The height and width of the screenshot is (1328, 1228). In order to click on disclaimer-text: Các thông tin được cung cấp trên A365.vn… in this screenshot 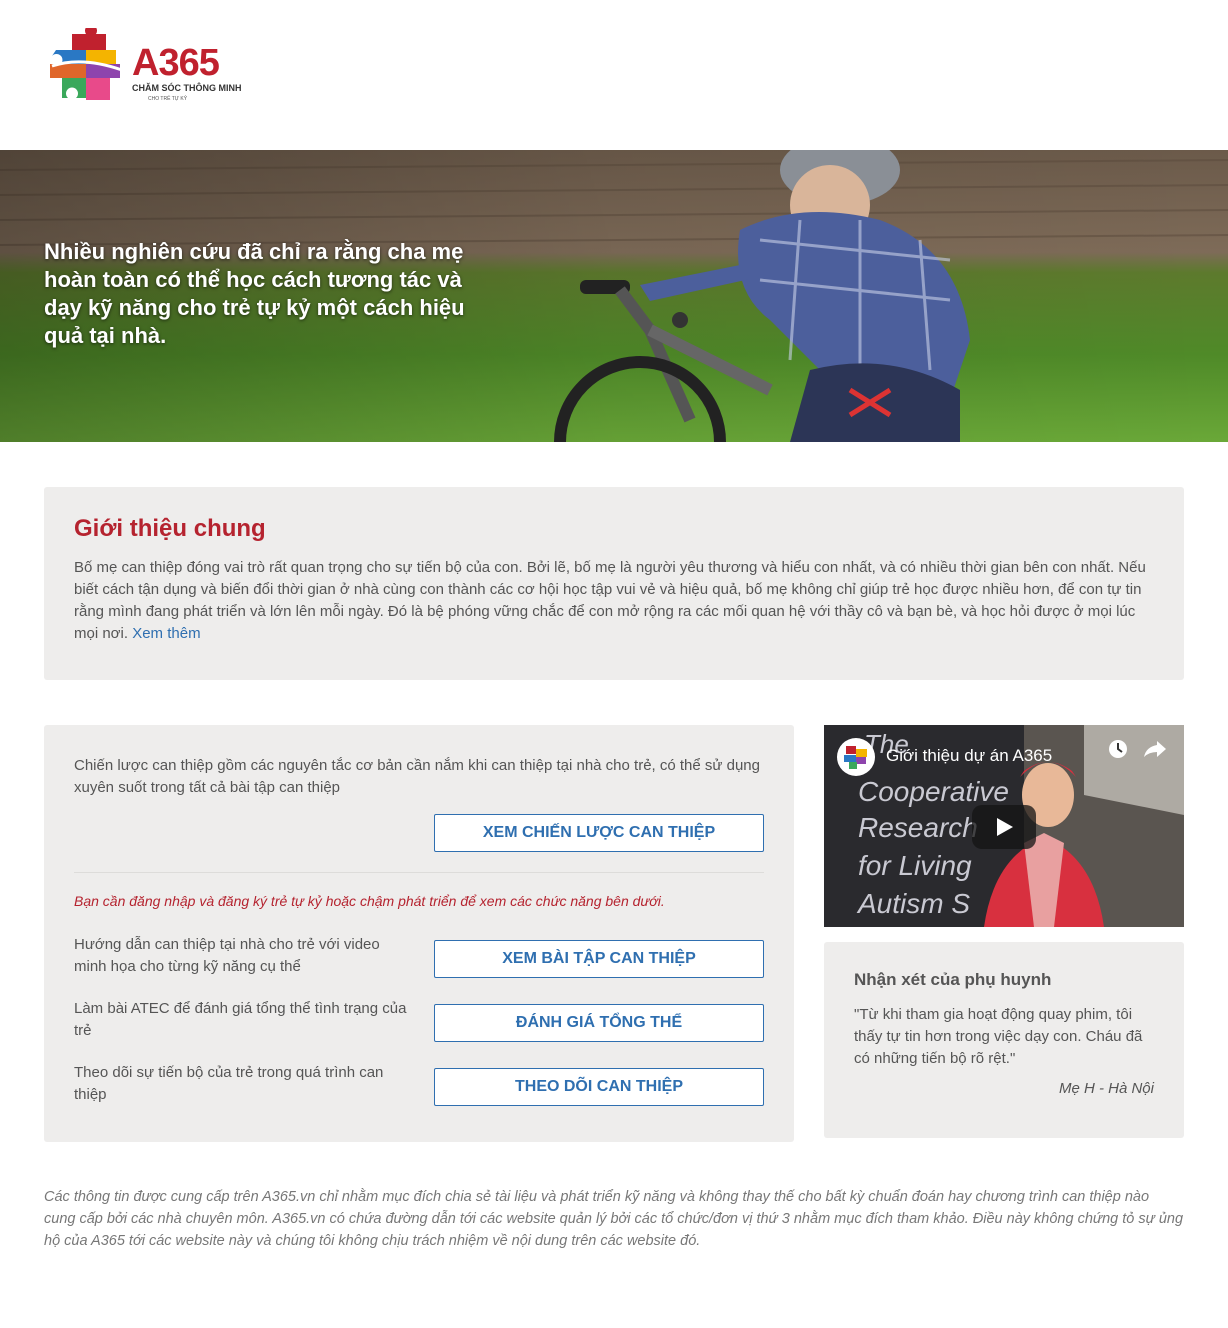, I will do `click(614, 1219)`.